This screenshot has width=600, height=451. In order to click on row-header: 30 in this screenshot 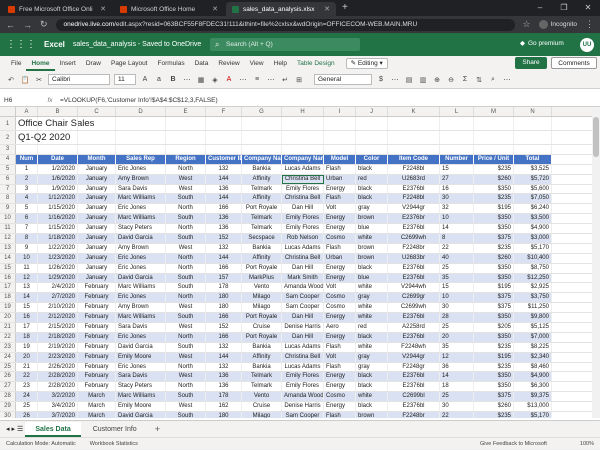, I will do `click(8, 415)`.